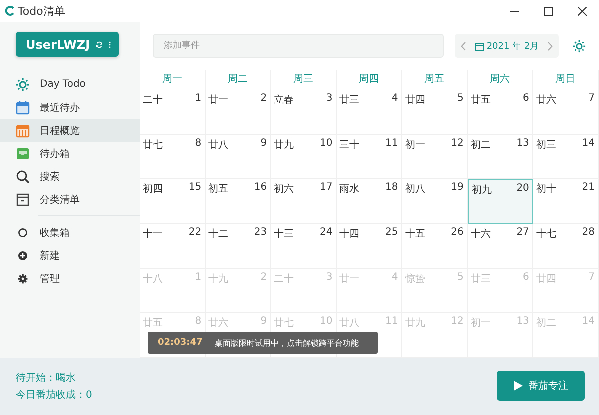  What do you see at coordinates (326, 322) in the screenshot?
I see `day-number: 10` at bounding box center [326, 322].